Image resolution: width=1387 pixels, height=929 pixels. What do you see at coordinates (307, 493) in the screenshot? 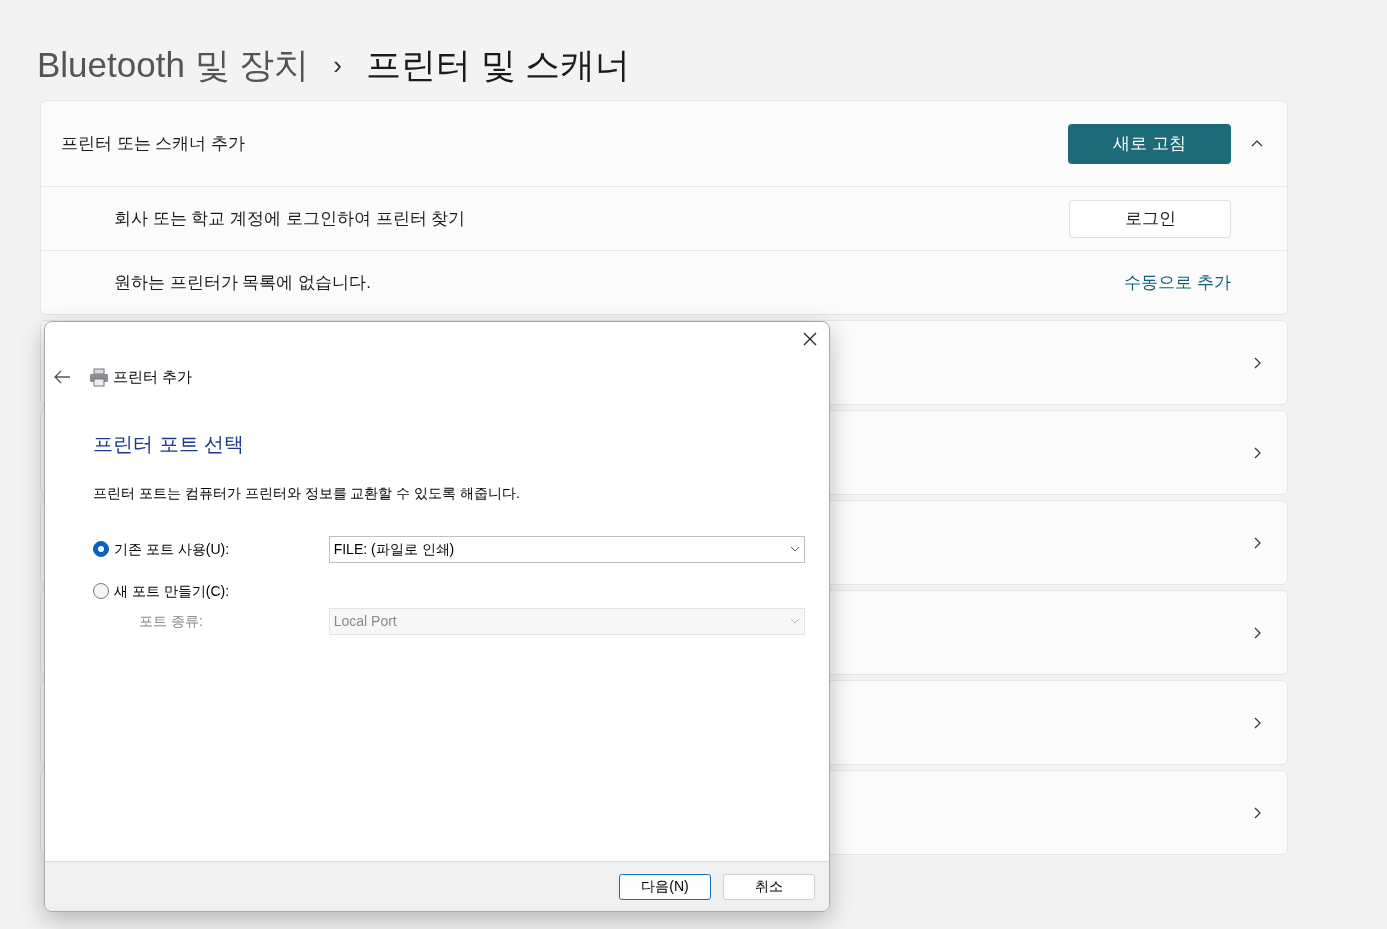
I see `dialog-description: 프린터 포트는 컴퓨터가 프린터와 정보를 교환할 수 있도록 해줍니다.` at bounding box center [307, 493].